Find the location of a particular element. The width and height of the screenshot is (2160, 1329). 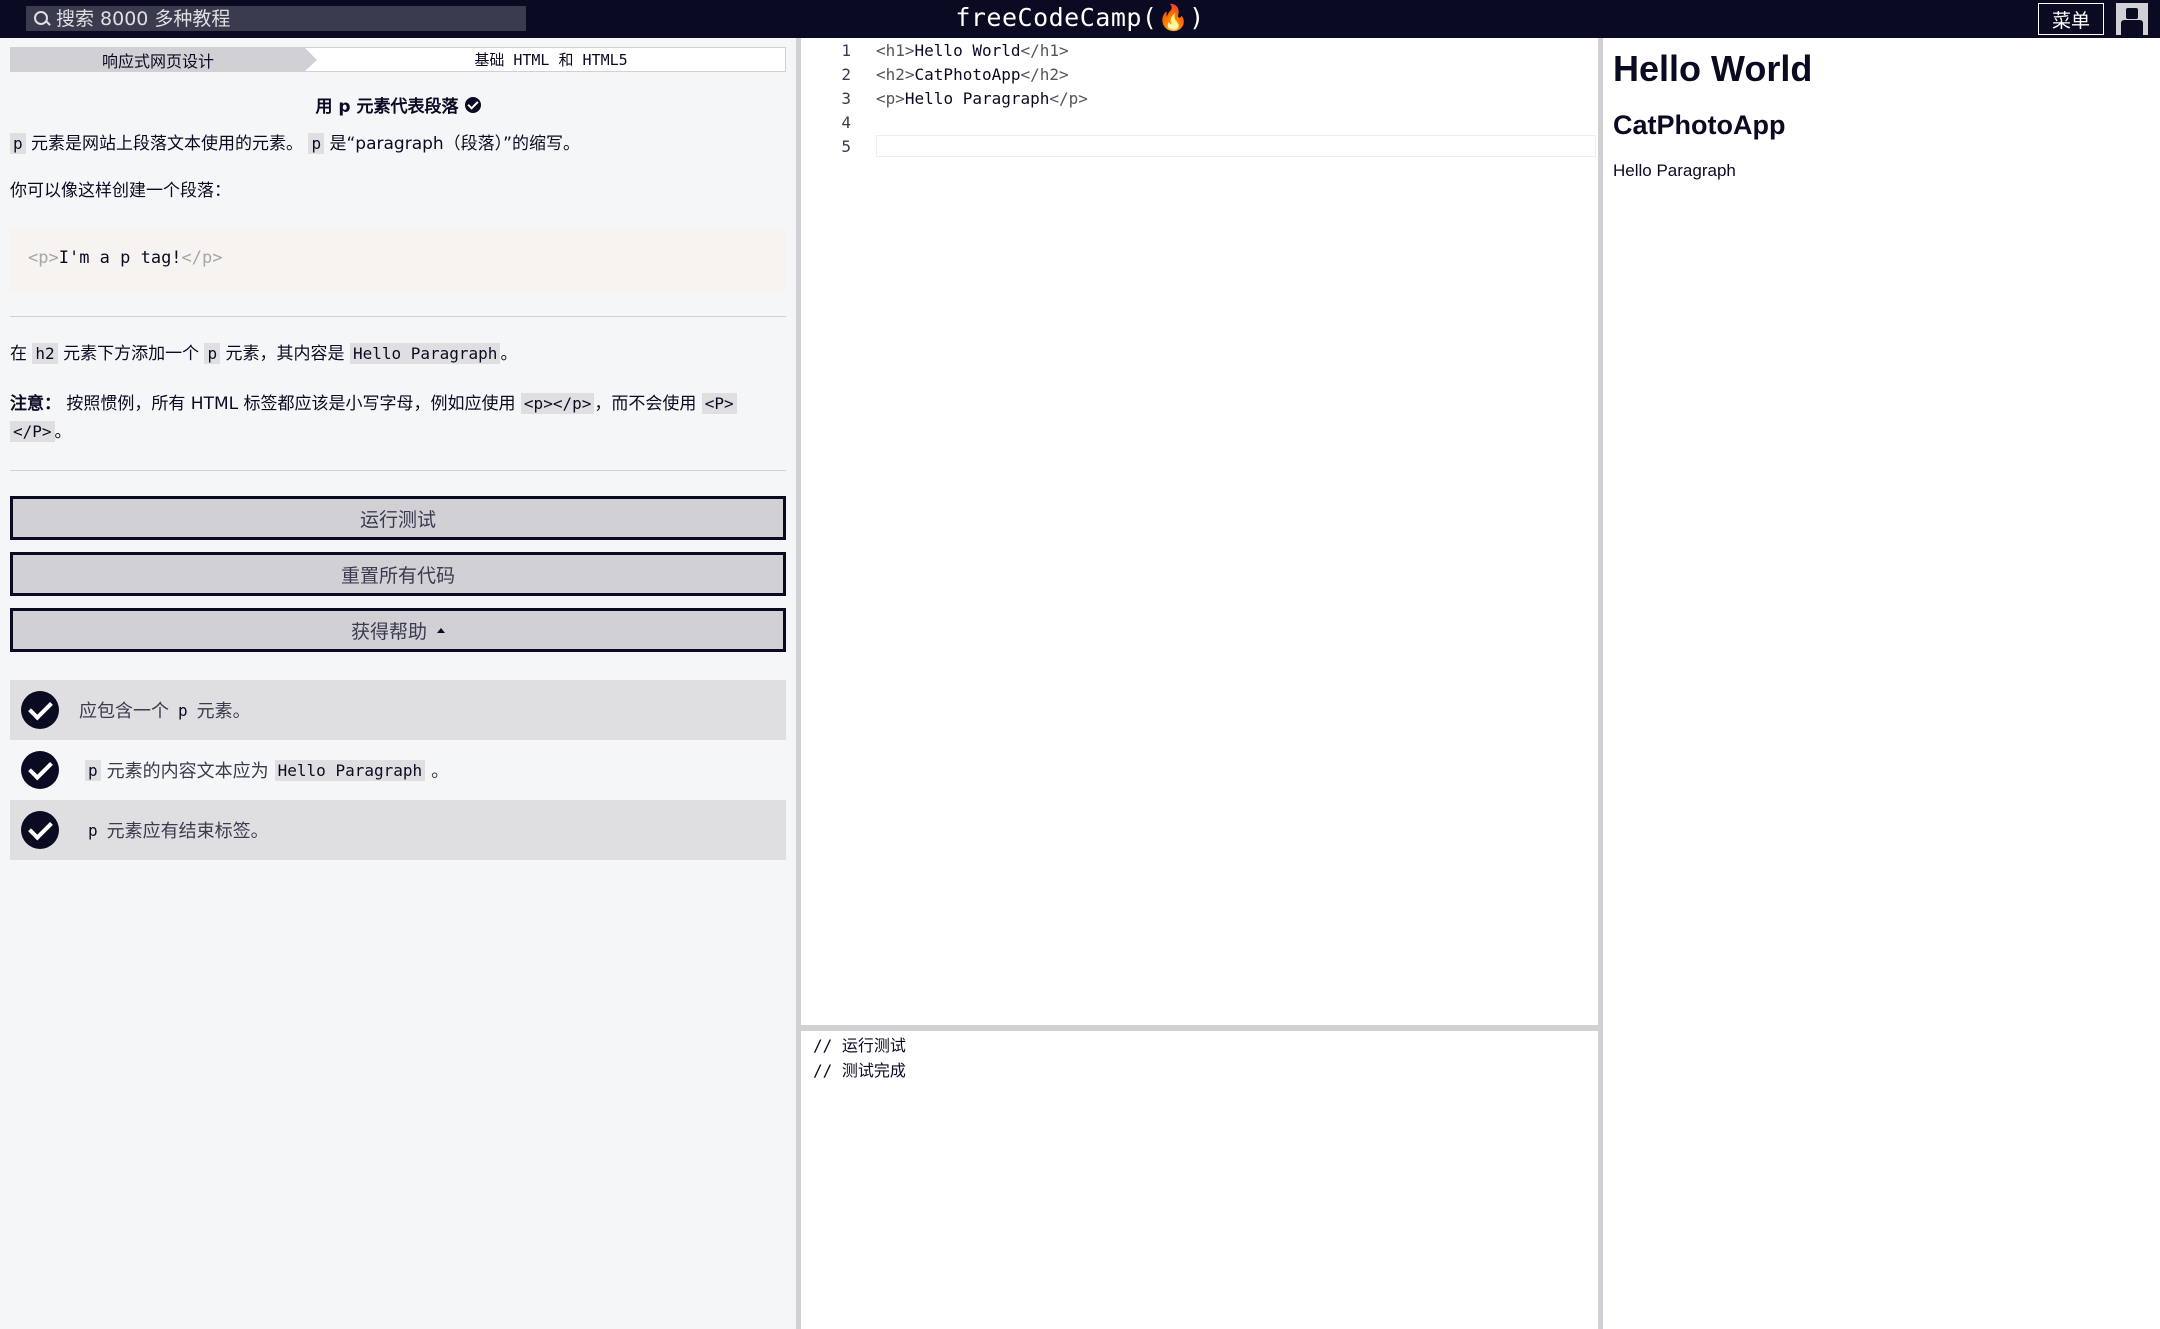

caret-up-icon is located at coordinates (441, 630).